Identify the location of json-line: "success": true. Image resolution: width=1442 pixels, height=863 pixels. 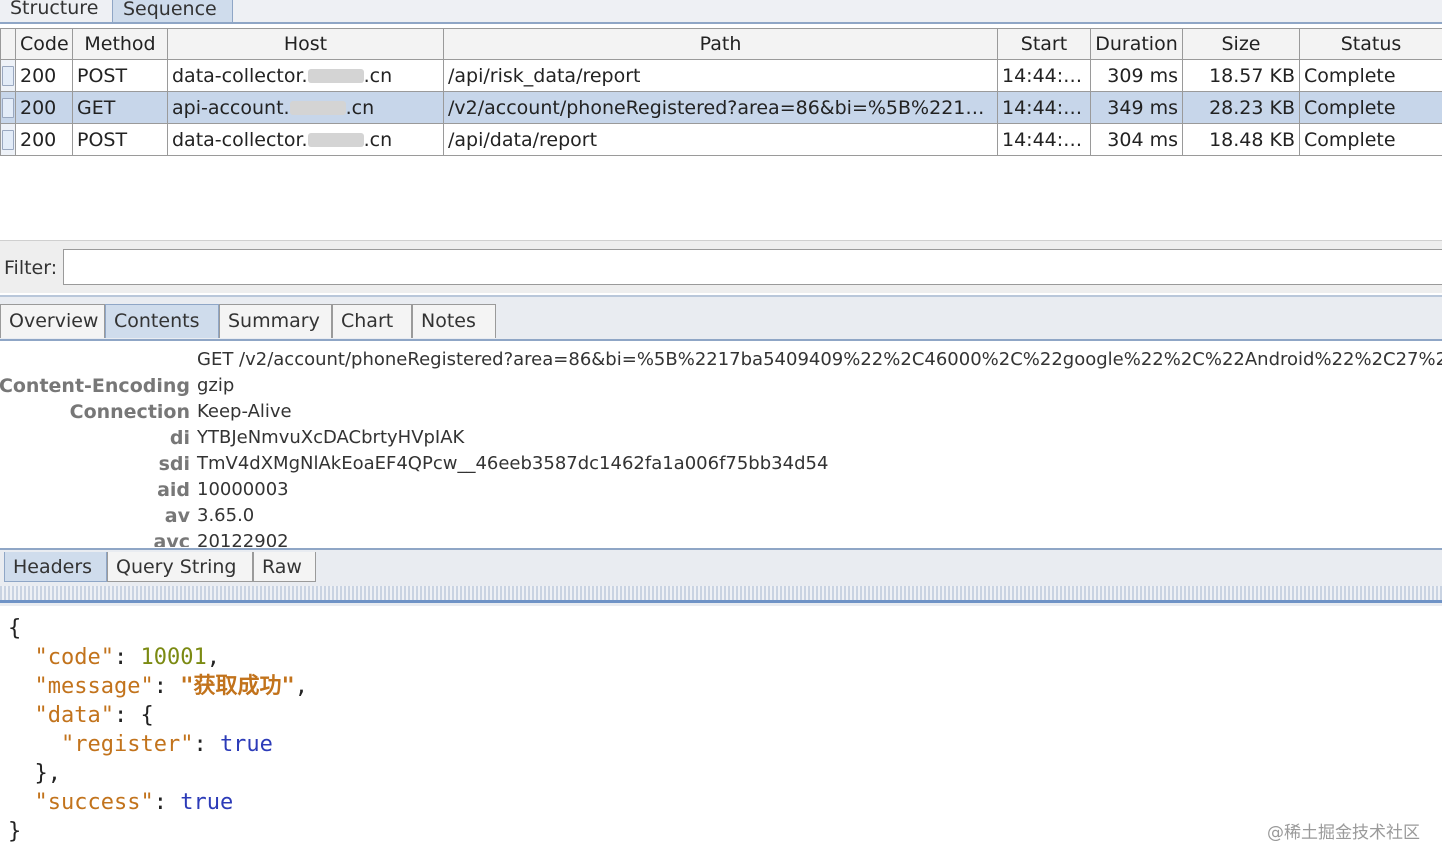
(134, 802).